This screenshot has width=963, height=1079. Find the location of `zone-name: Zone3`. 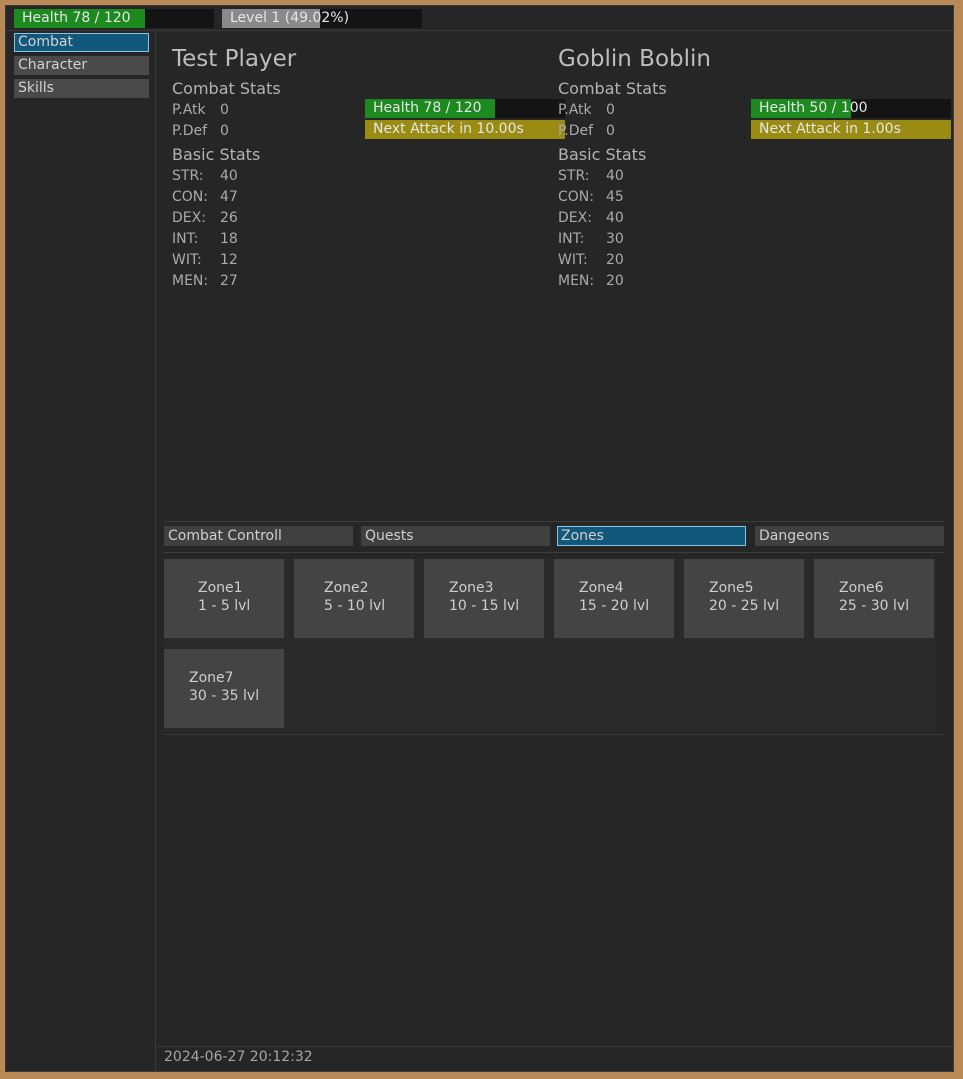

zone-name: Zone3 is located at coordinates (471, 588).